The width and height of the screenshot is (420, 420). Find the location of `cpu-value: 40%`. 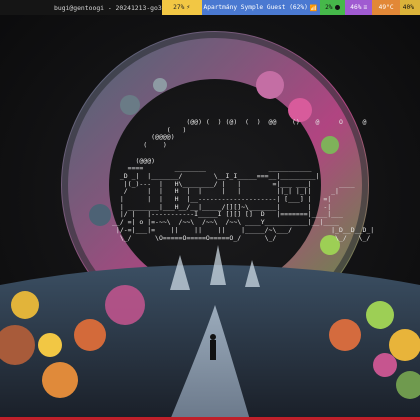

cpu-value: 40% is located at coordinates (408, 7).